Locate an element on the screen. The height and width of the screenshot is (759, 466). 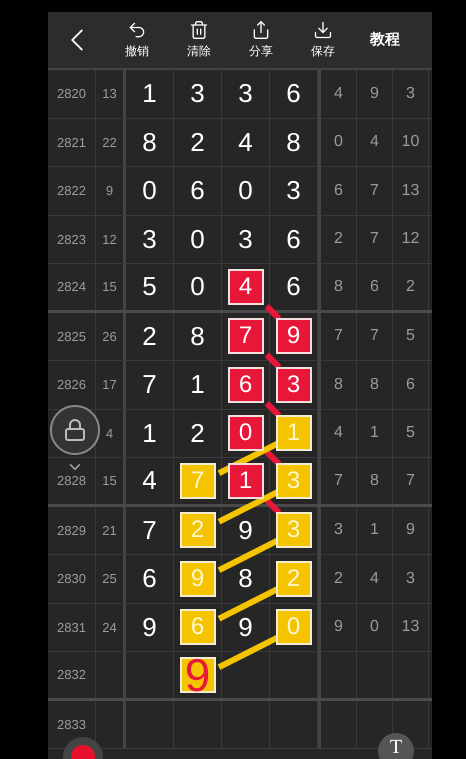
period-number: 2820 is located at coordinates (71, 94).